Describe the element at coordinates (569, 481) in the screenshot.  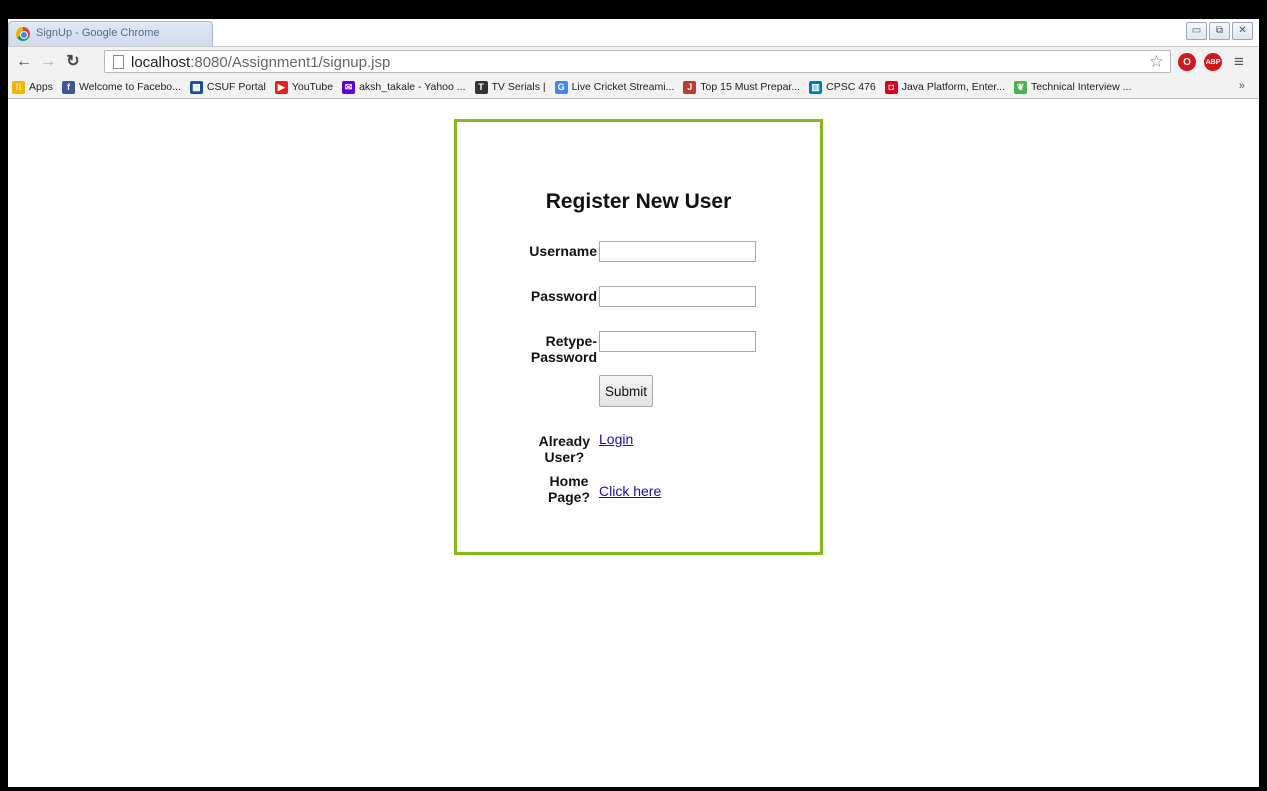
I see `home-label-line1: Home` at that location.